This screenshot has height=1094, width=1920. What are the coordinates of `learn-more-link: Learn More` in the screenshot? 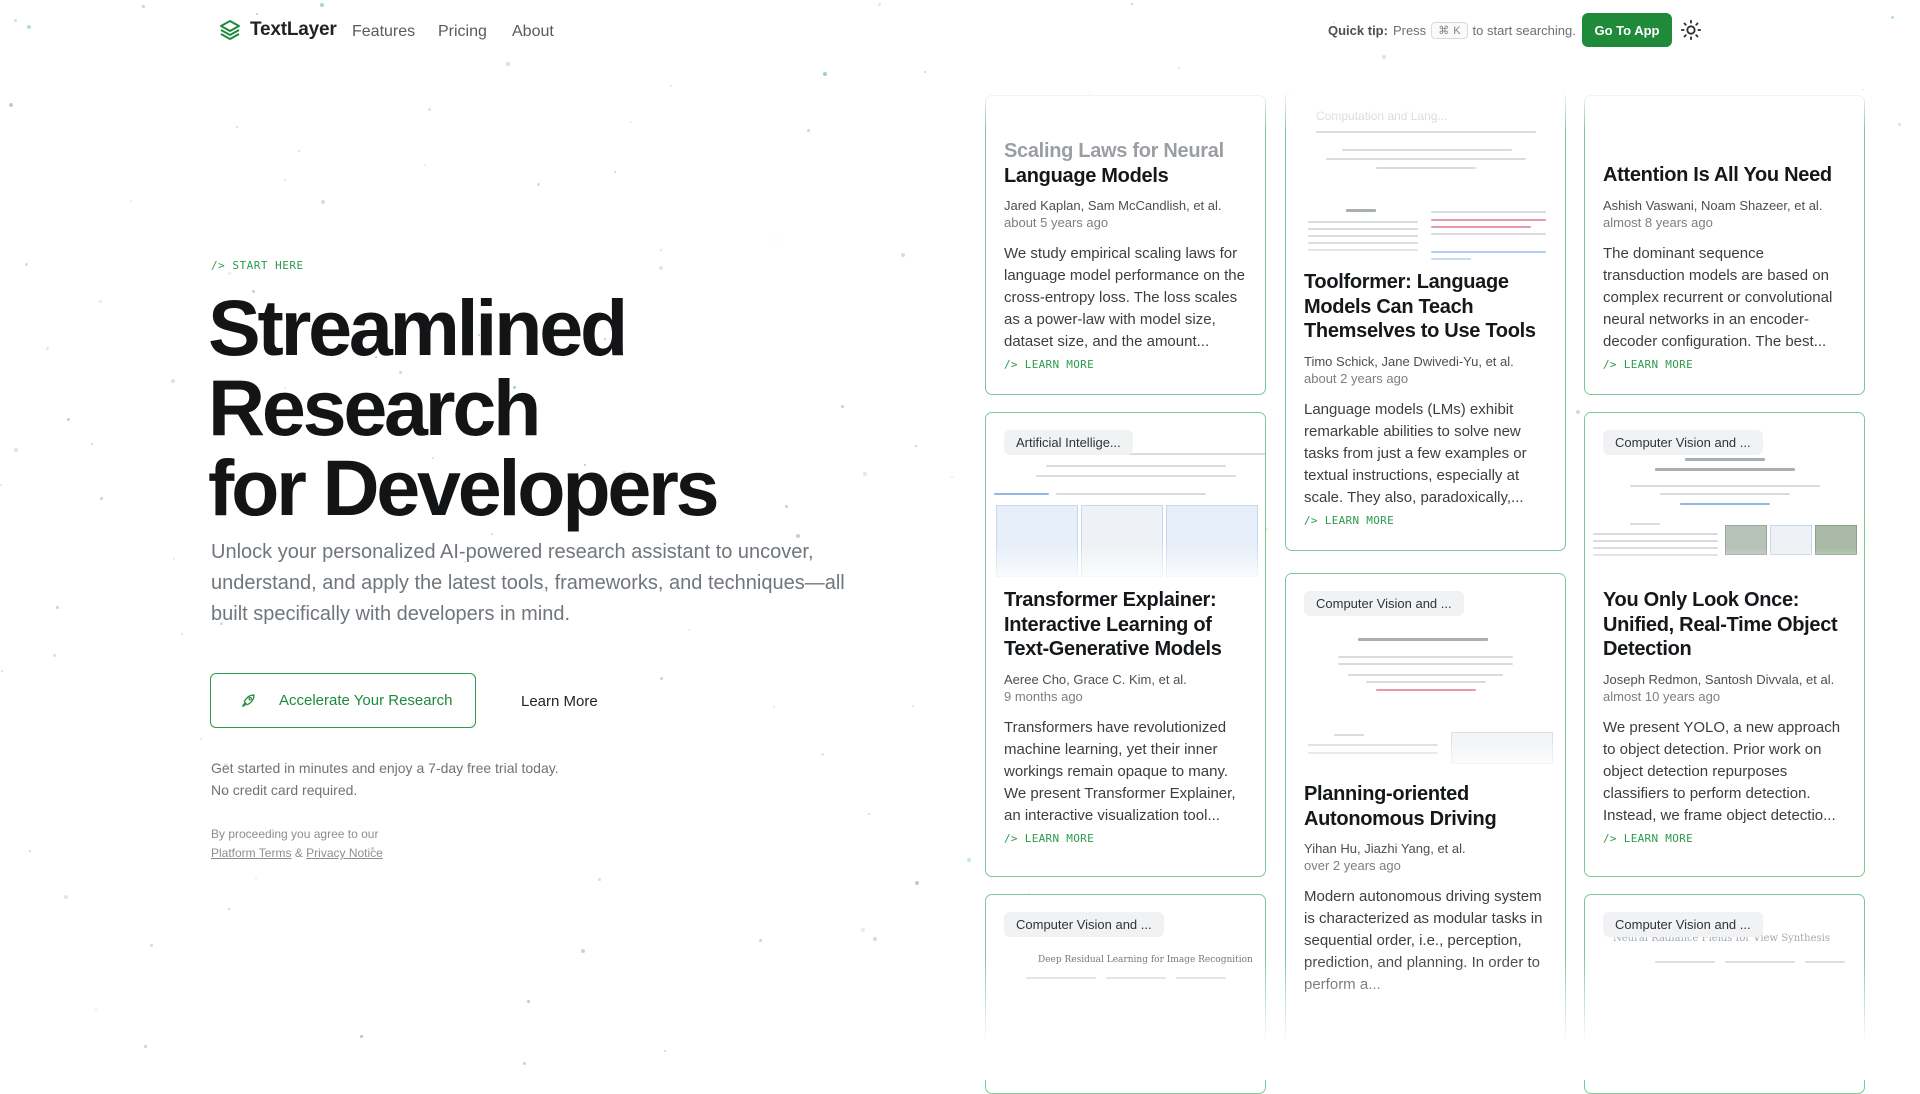 It's located at (559, 701).